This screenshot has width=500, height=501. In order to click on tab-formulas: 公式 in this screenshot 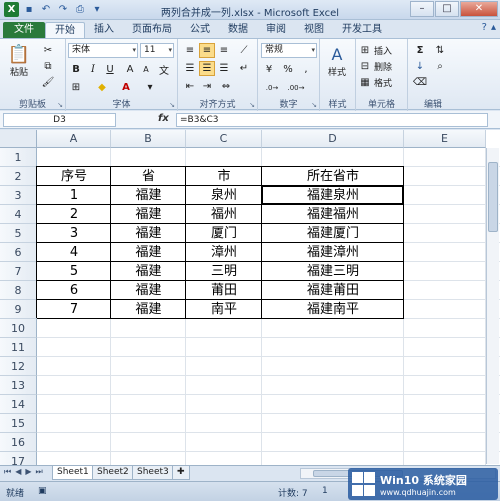, I will do `click(200, 30)`.